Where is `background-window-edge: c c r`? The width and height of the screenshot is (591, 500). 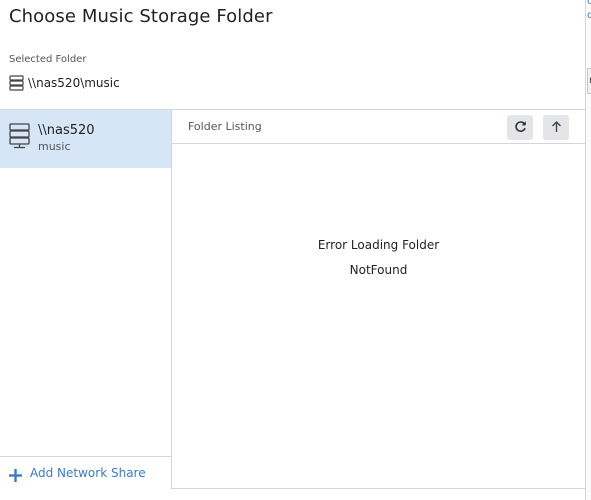 background-window-edge: c c r is located at coordinates (589, 250).